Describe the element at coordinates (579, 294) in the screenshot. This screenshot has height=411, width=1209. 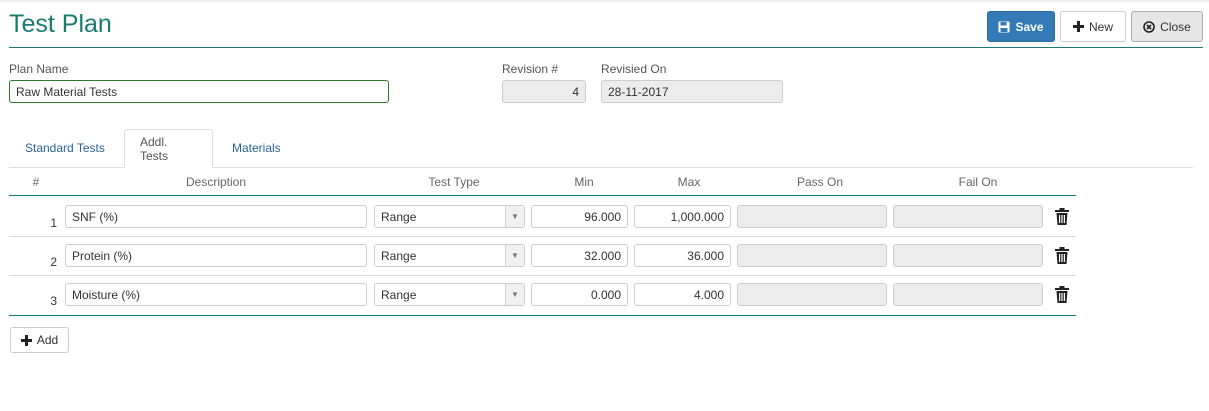
I see `min-input: 0.000` at that location.